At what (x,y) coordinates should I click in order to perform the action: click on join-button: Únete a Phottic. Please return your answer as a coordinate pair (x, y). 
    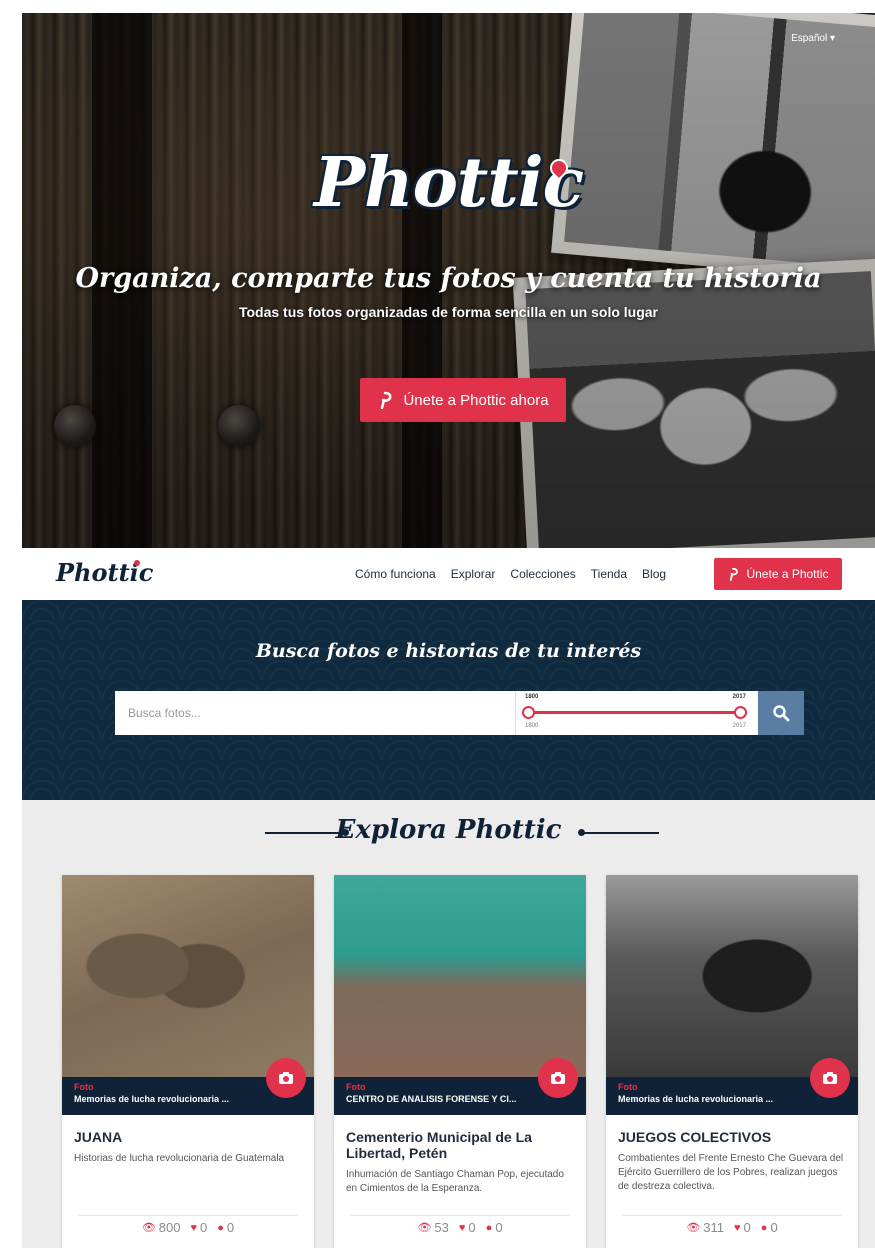
    Looking at the image, I should click on (778, 574).